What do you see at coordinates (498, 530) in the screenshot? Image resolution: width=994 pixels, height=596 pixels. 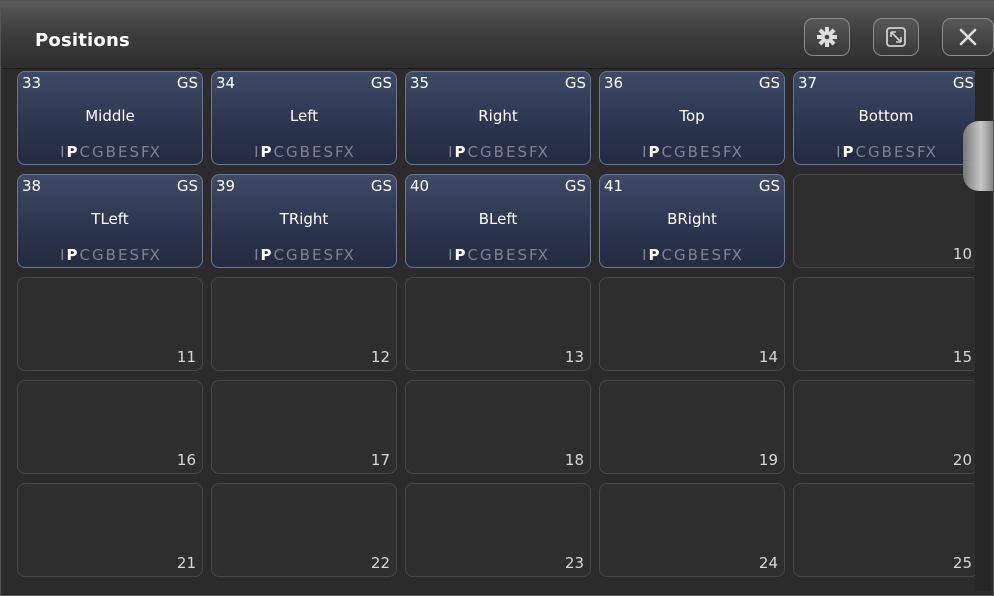 I see `empty-slot: 23` at bounding box center [498, 530].